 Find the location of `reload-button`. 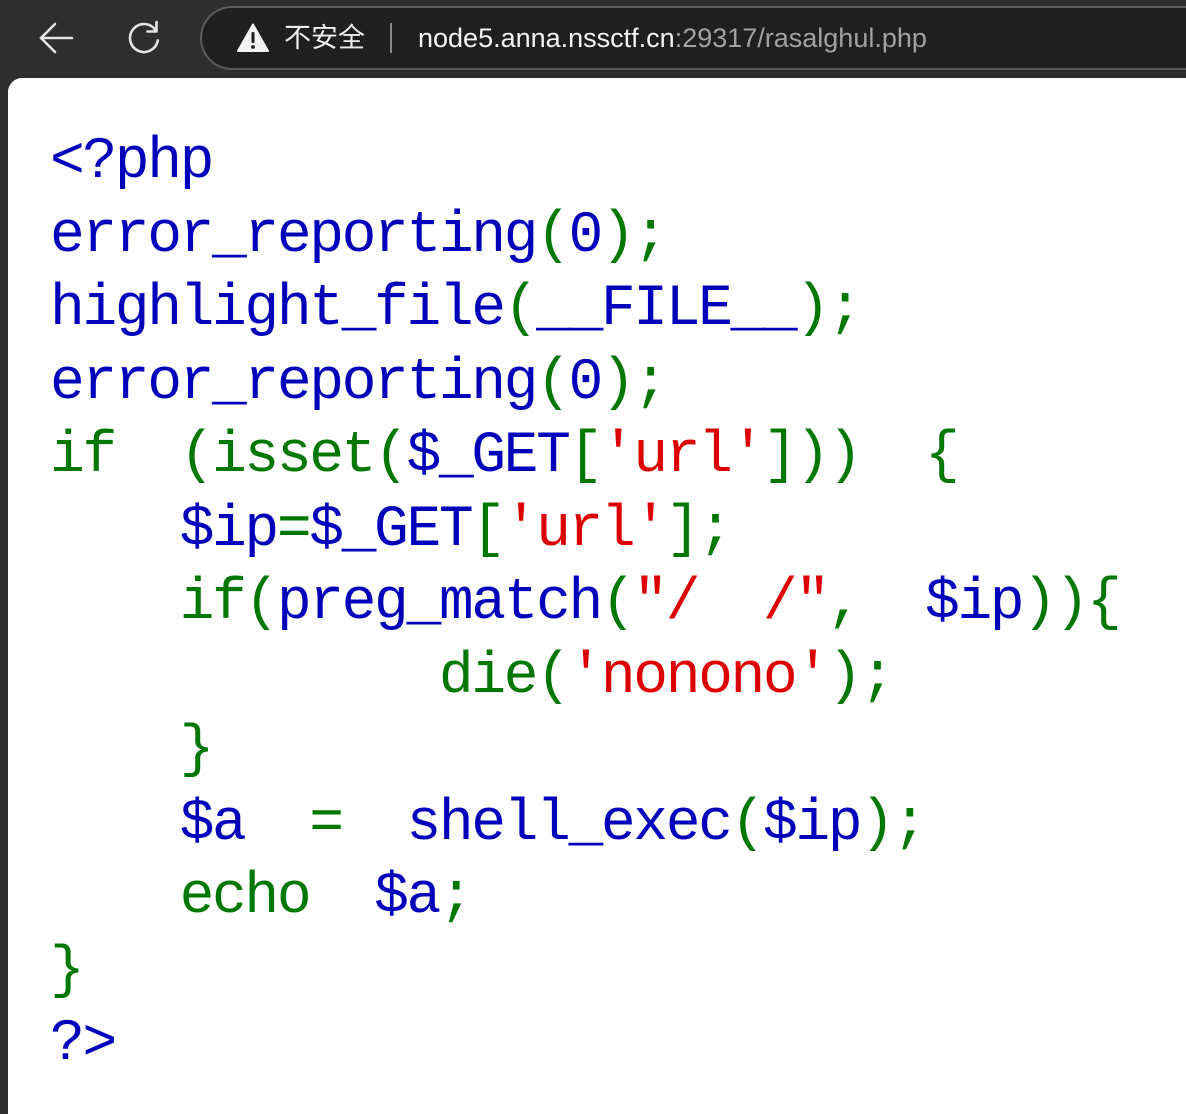

reload-button is located at coordinates (144, 38).